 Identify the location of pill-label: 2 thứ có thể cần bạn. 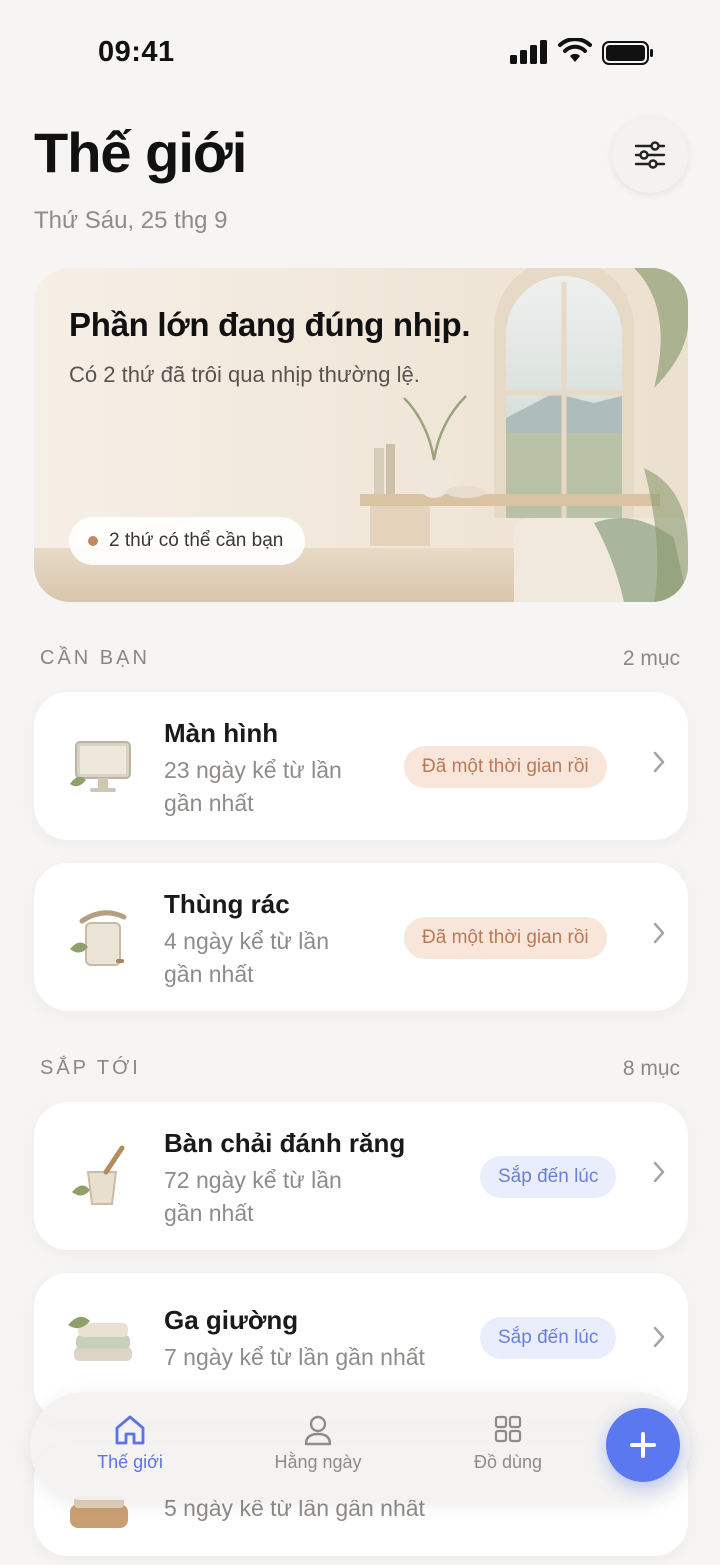
(196, 540).